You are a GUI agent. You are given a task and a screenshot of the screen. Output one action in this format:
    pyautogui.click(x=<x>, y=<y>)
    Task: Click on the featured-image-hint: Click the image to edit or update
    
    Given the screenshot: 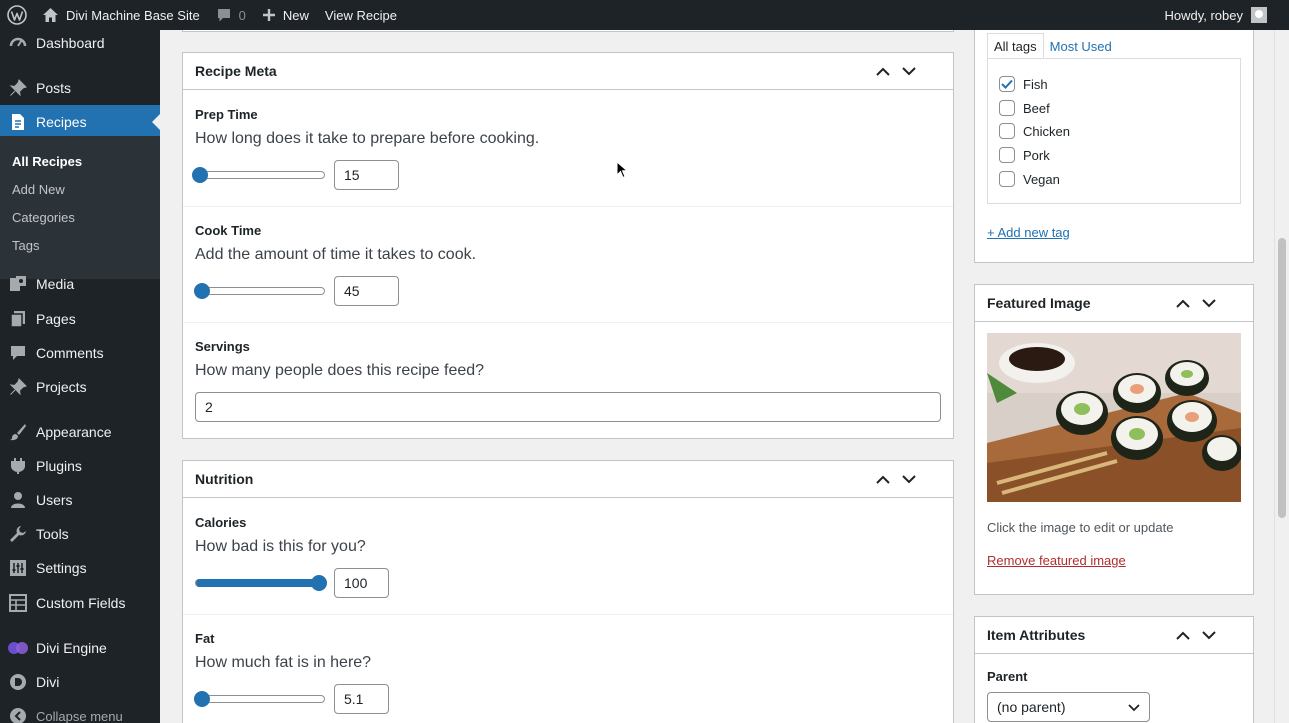 What is the action you would take?
    pyautogui.click(x=1080, y=527)
    